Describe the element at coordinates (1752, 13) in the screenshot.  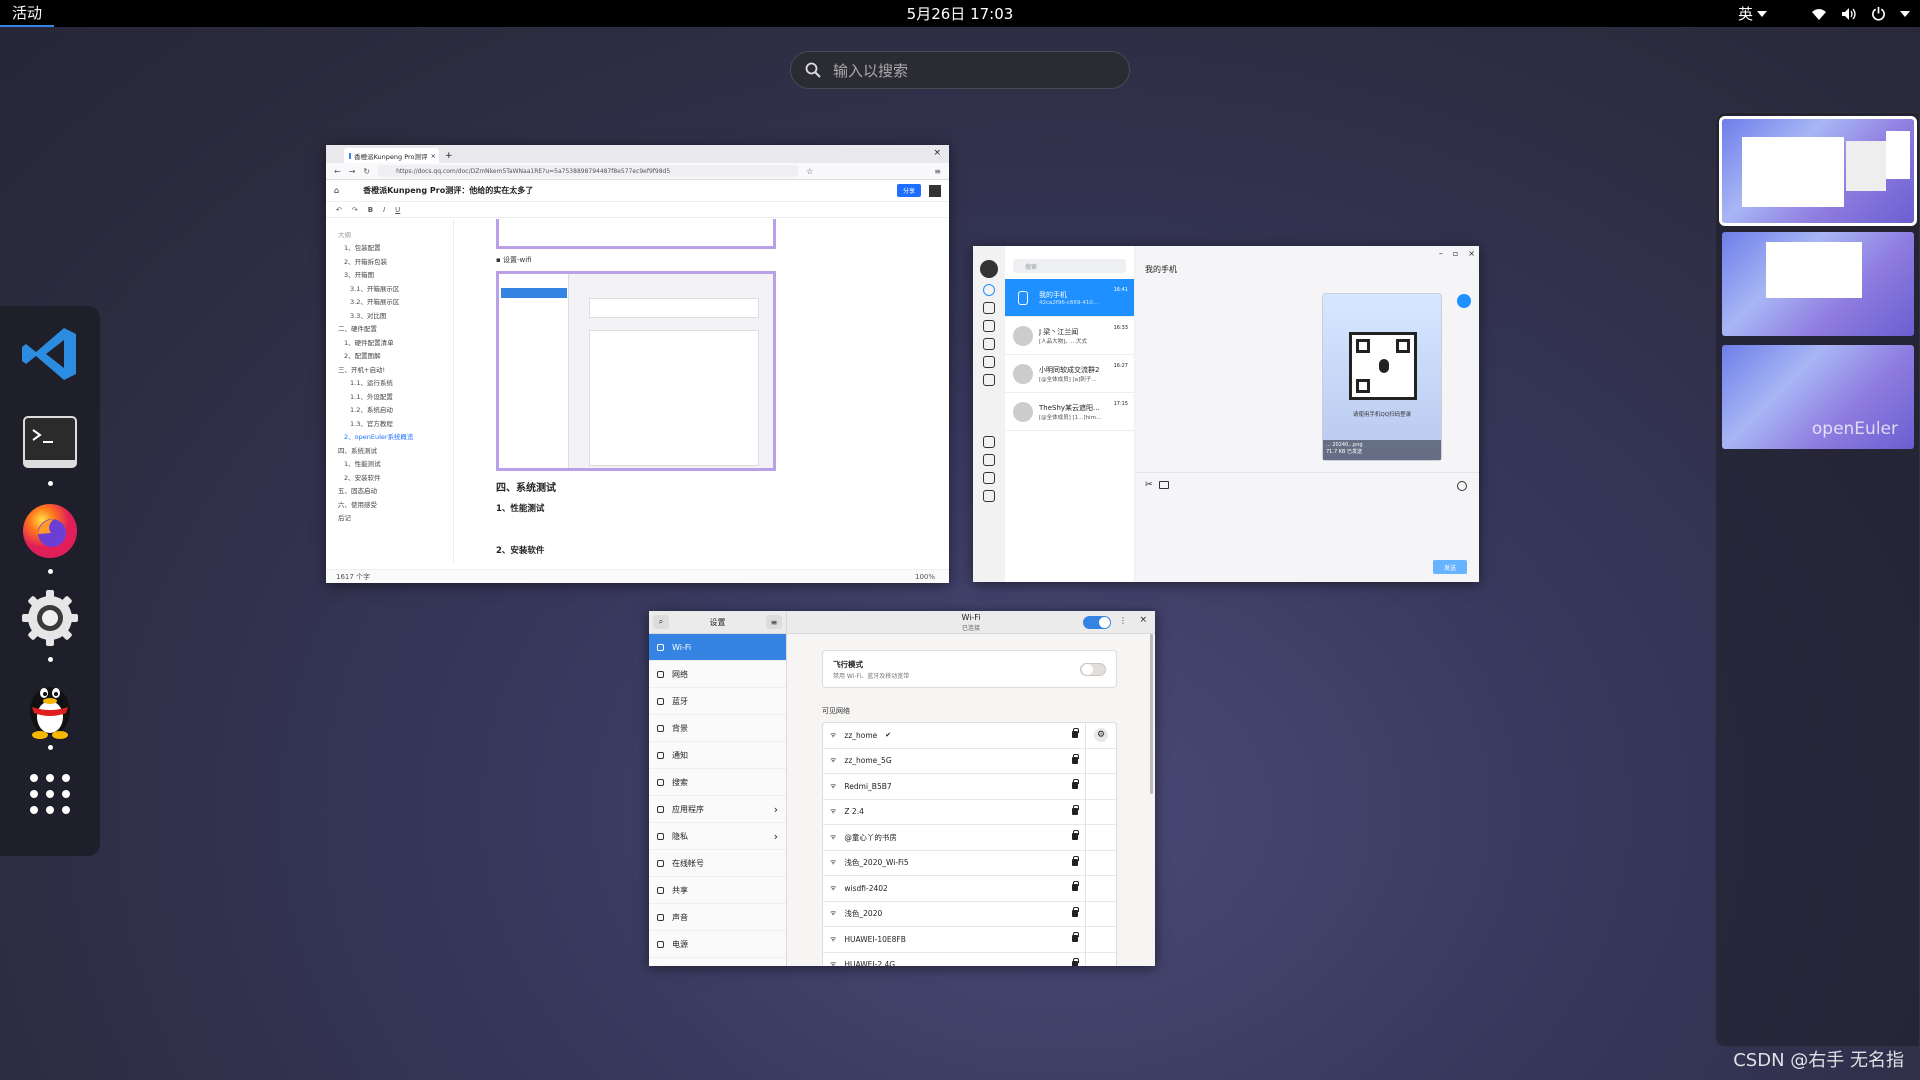
I see `input-method-indicator: 英` at that location.